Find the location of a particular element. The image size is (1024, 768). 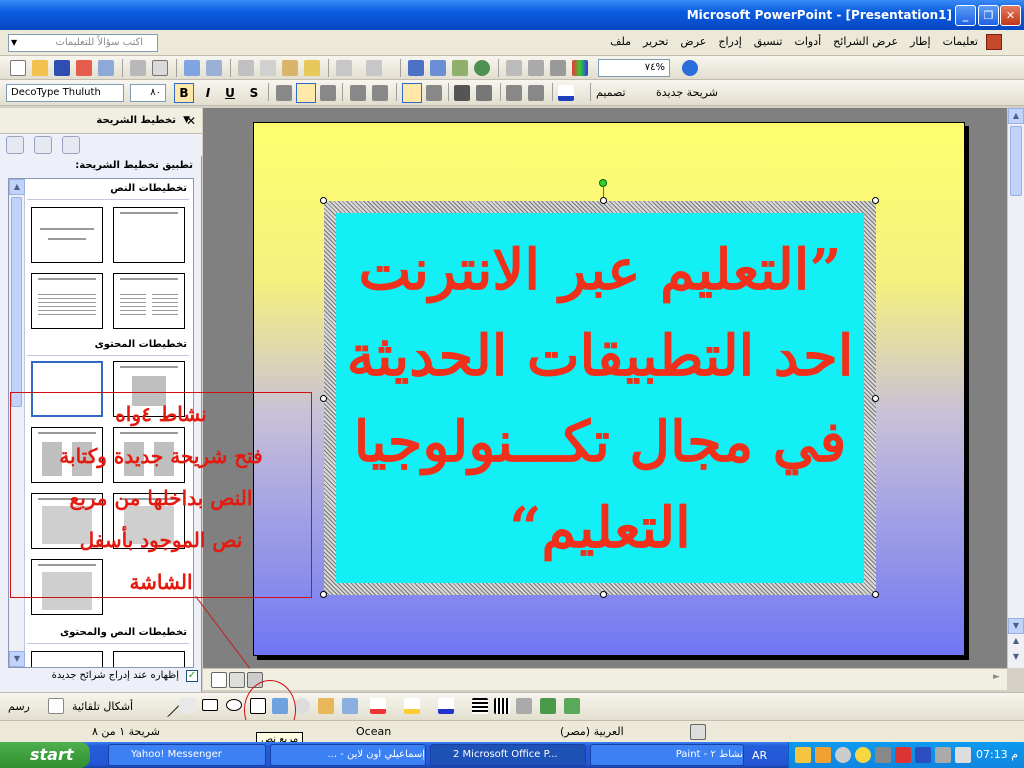

bullets-icon is located at coordinates (380, 93).